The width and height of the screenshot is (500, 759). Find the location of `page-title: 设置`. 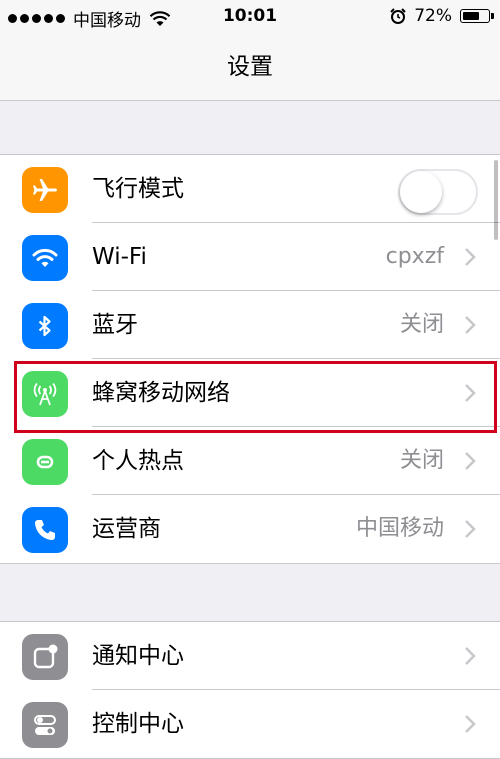

page-title: 设置 is located at coordinates (250, 67).